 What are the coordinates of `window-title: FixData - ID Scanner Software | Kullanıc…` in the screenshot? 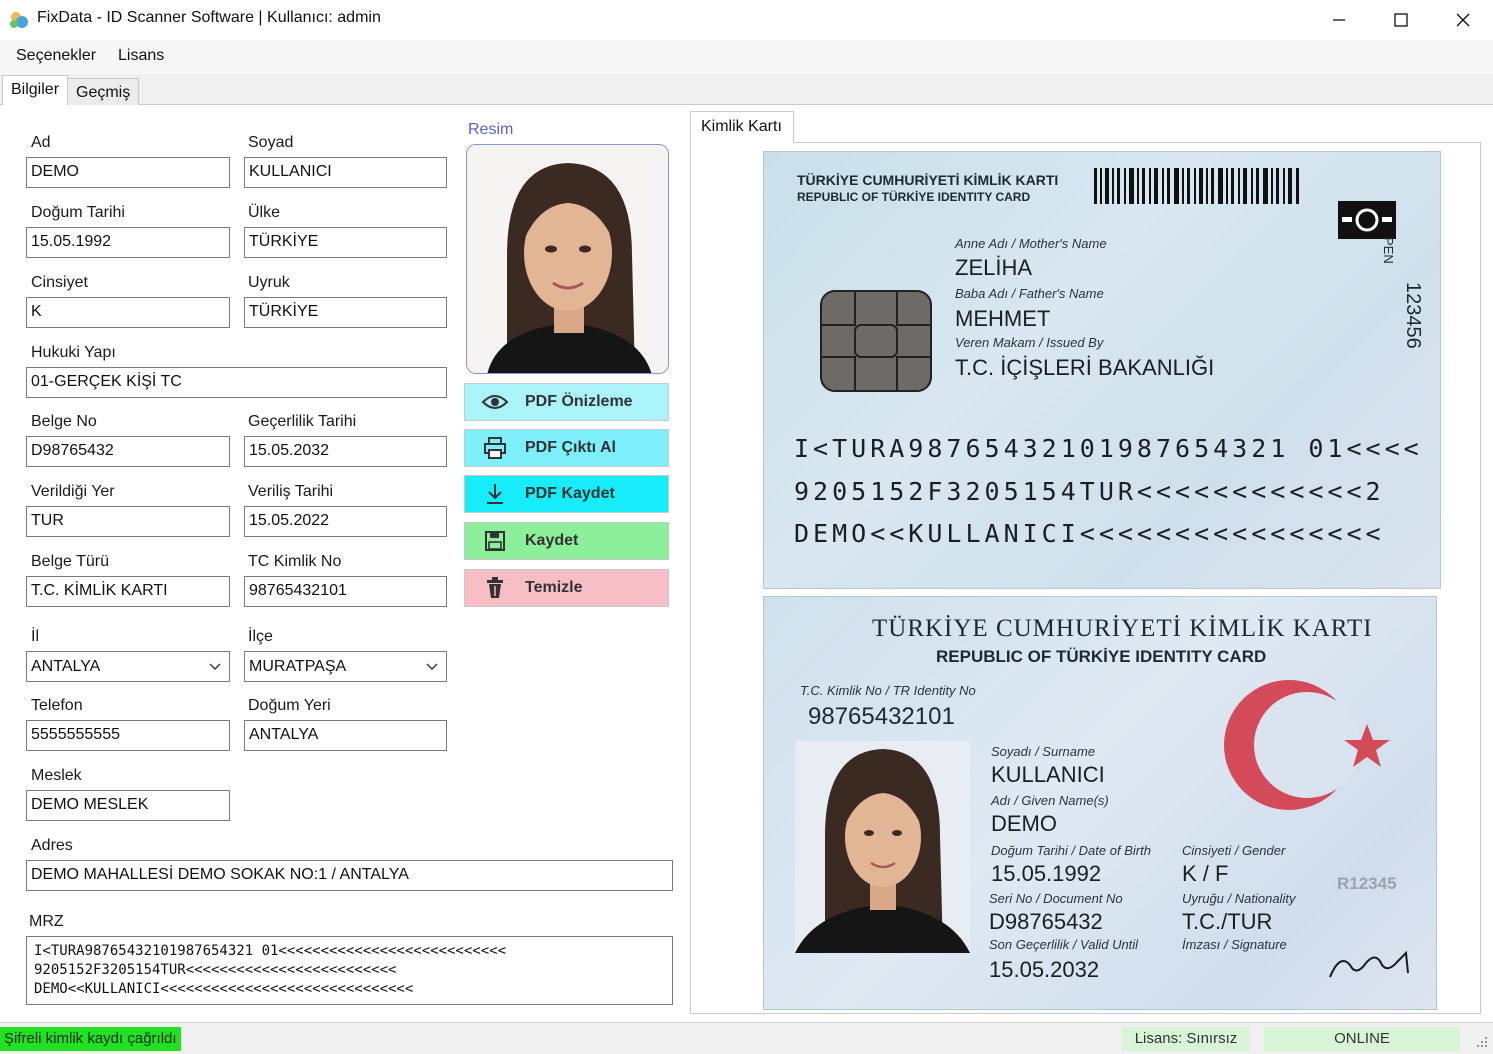 It's located at (209, 17).